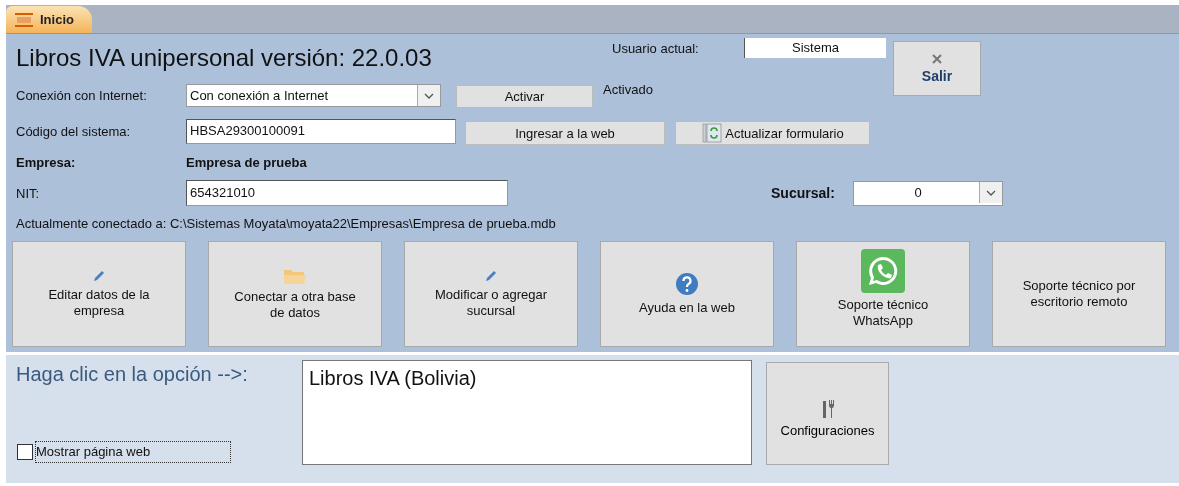 The image size is (1179, 486). What do you see at coordinates (74, 131) in the screenshot?
I see `field-label: Código del sistema:` at bounding box center [74, 131].